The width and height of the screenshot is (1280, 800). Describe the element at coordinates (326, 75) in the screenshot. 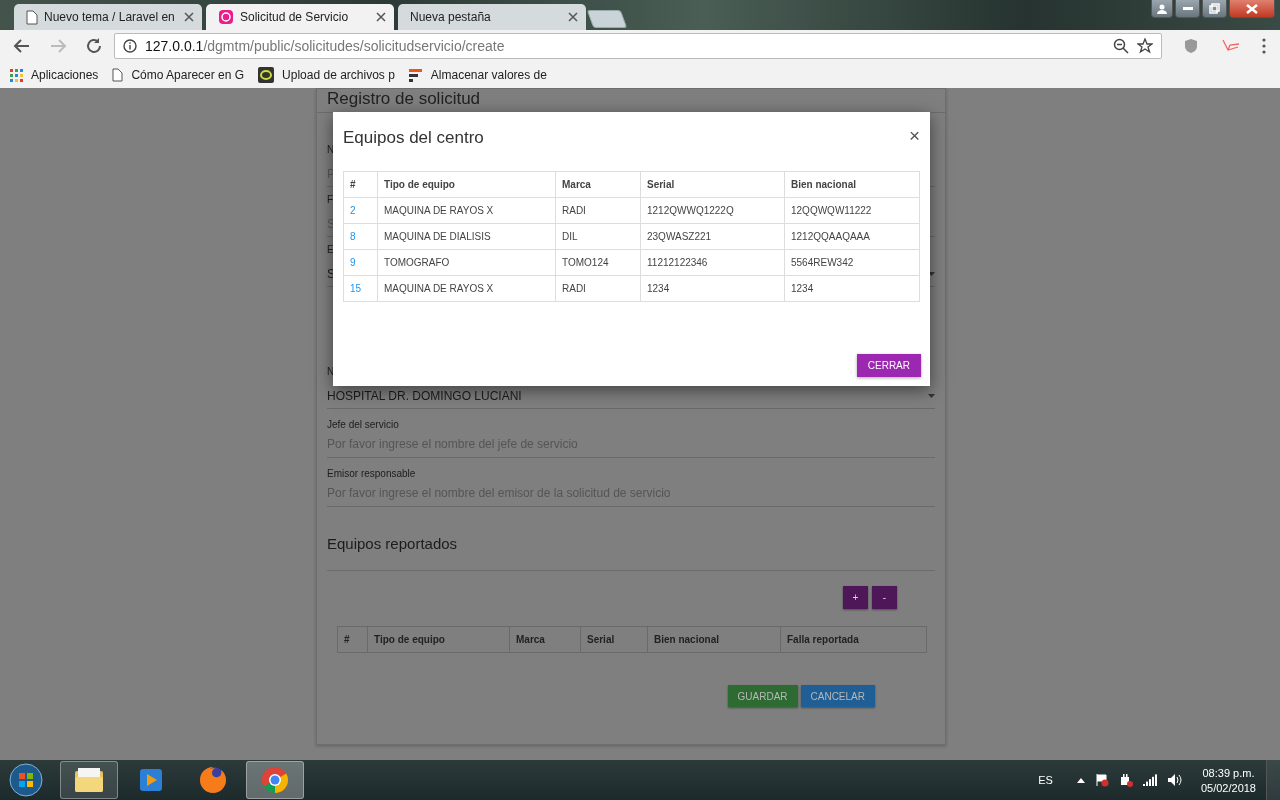

I see `bookmark-link: Upload de archivos p` at that location.